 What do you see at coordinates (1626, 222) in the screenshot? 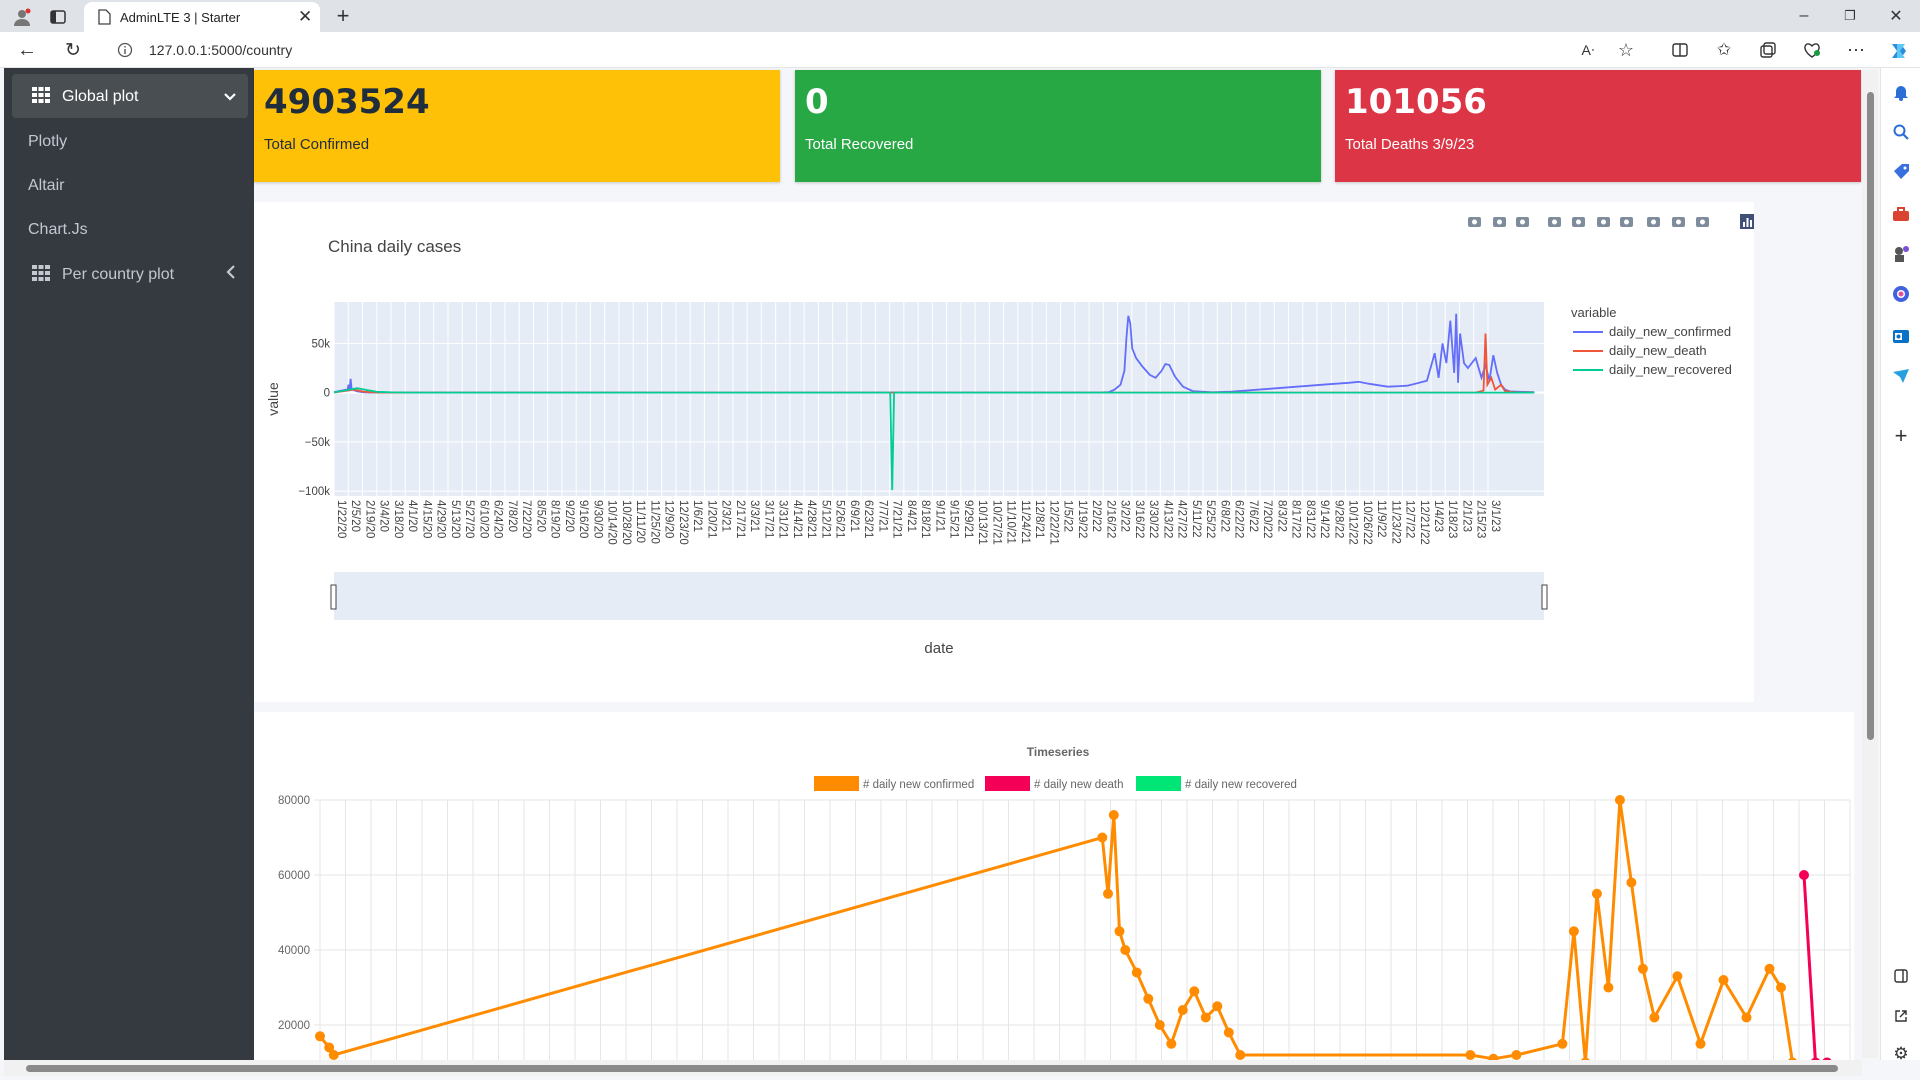
I see `reset-axes-icon` at bounding box center [1626, 222].